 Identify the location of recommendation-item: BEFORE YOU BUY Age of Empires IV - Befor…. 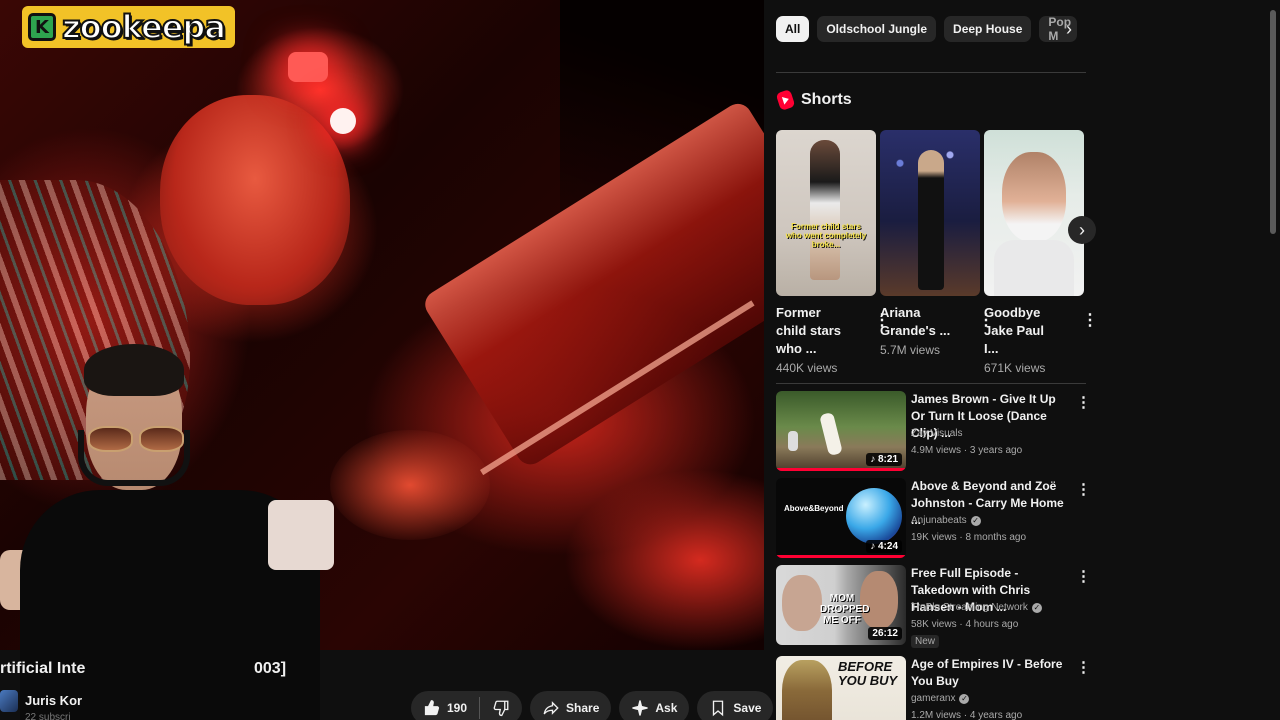
(933, 688).